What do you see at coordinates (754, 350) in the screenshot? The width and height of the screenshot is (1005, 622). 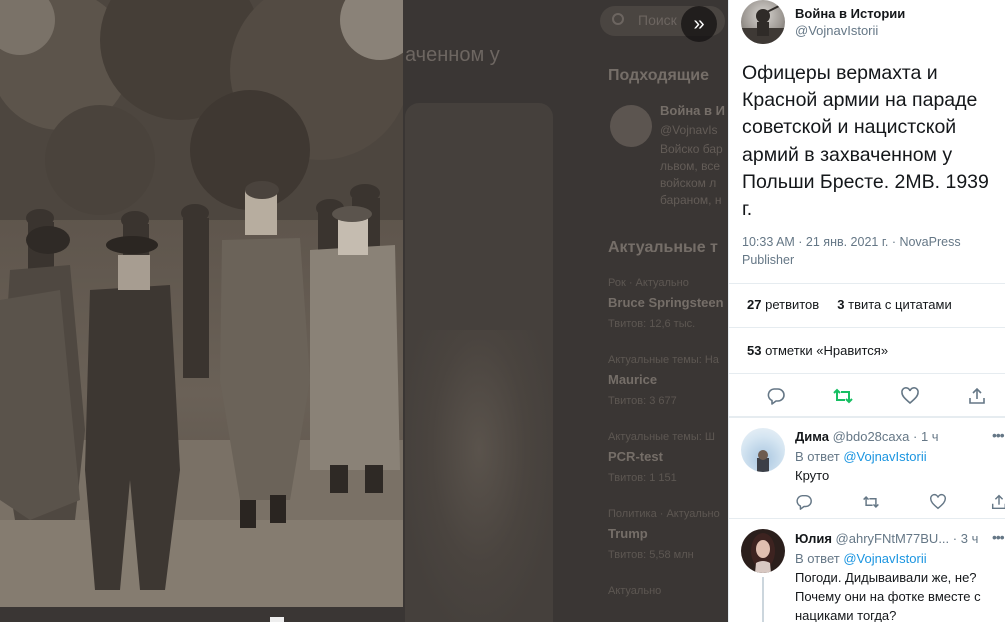 I see `likes-count: 53` at bounding box center [754, 350].